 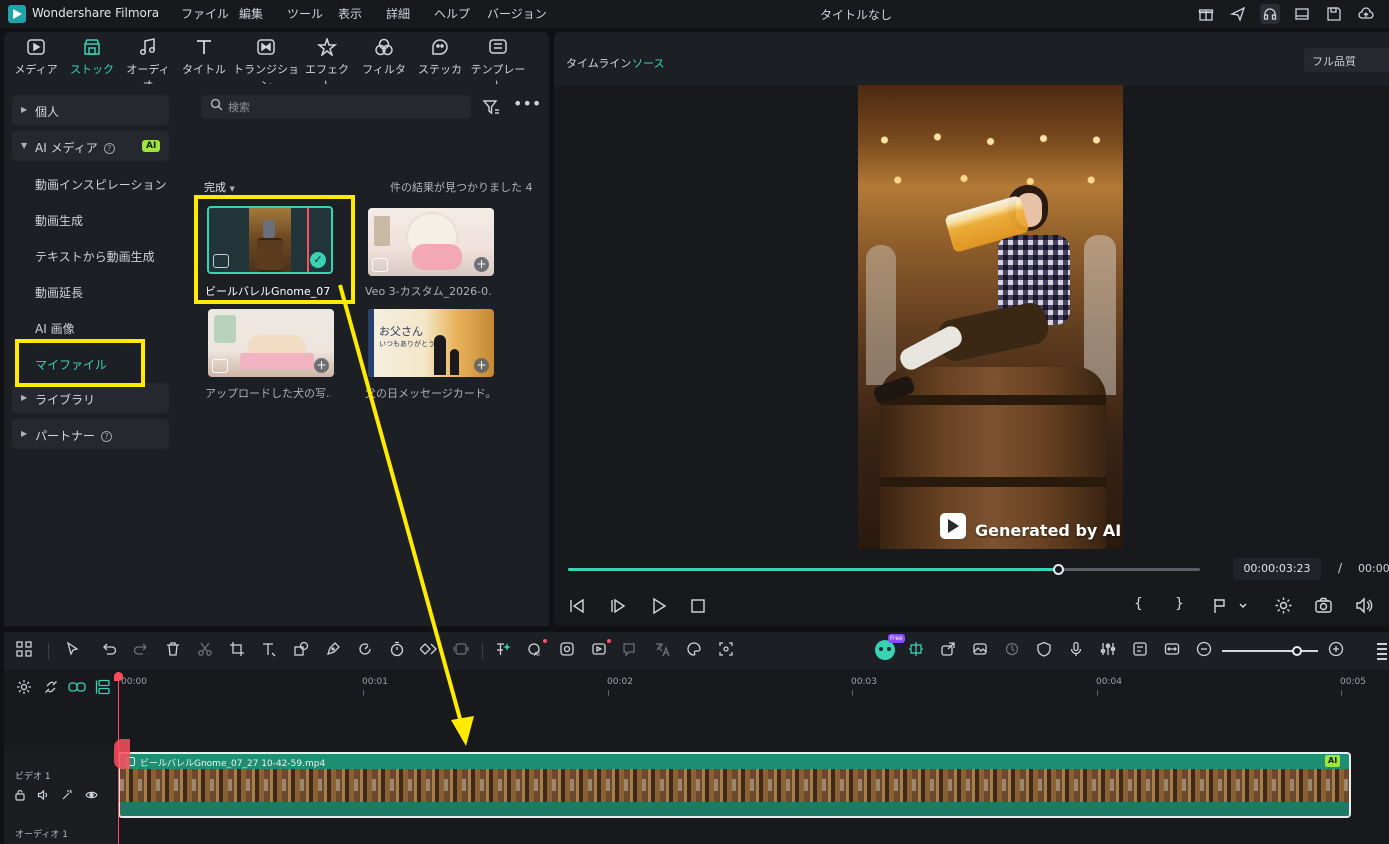 What do you see at coordinates (948, 651) in the screenshot?
I see `export-clip-icon` at bounding box center [948, 651].